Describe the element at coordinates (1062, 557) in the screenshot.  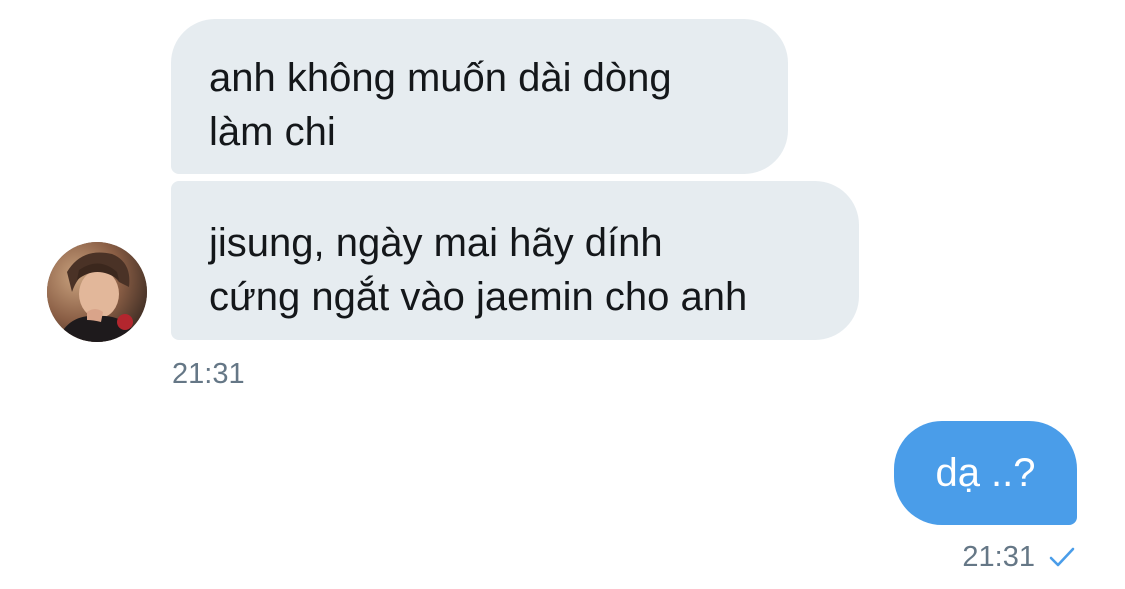
I see `check-icon` at that location.